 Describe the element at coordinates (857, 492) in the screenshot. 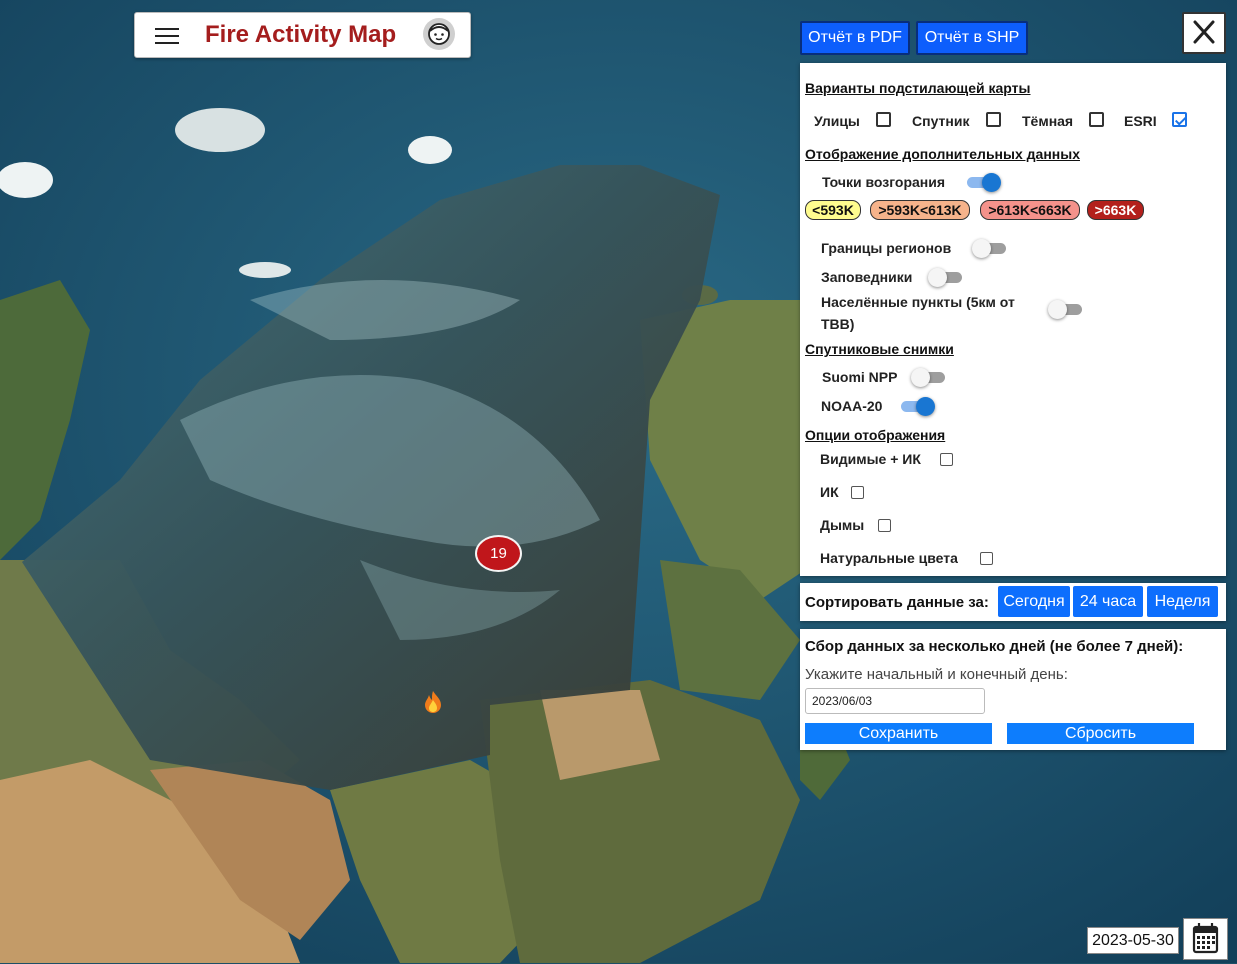

I see `display-ir-checkbox` at that location.